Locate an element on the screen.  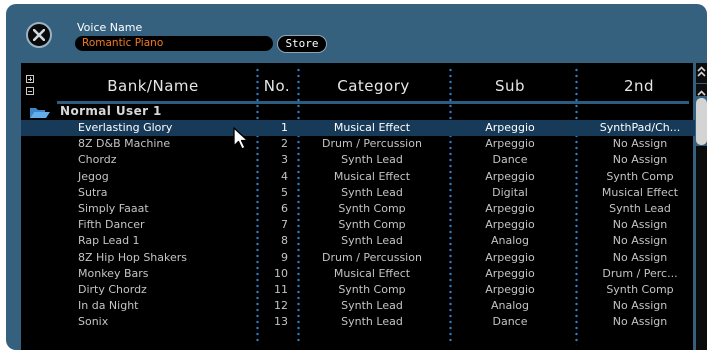
voice-name-cell: Chordz is located at coordinates (97, 160).